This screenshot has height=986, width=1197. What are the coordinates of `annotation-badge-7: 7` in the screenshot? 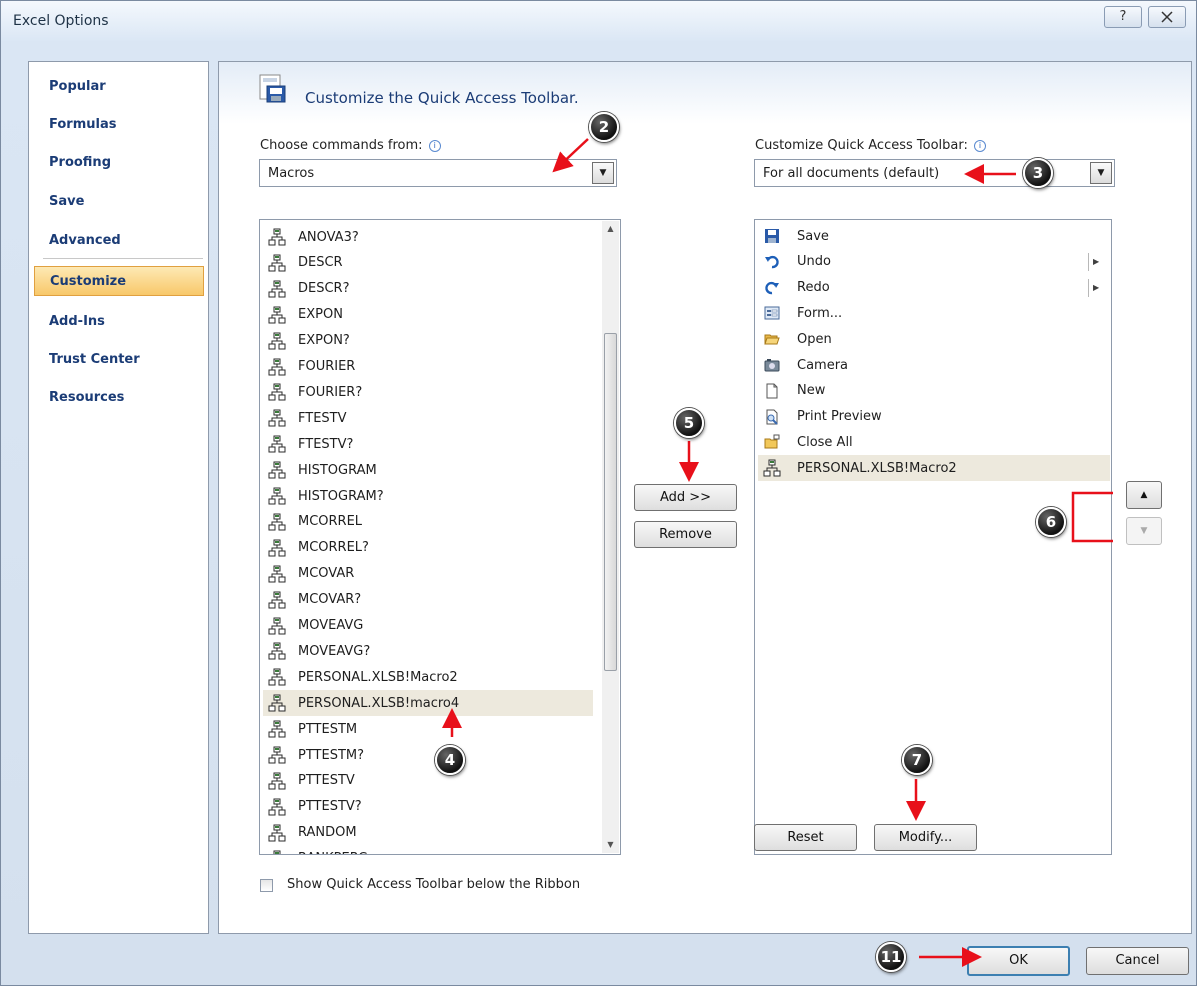 It's located at (917, 760).